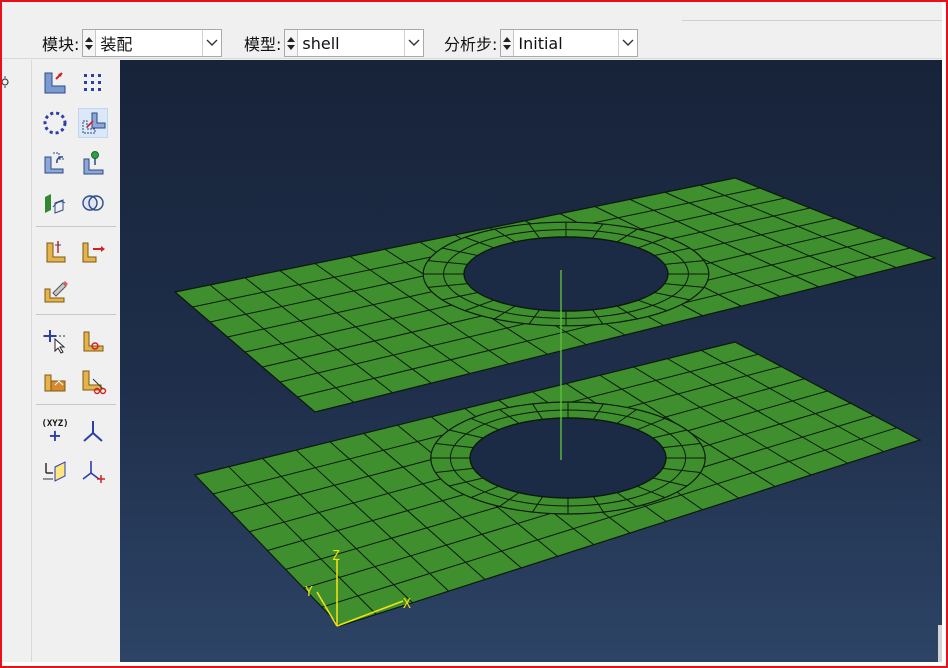  I want to click on query-pick-icon, so click(55, 341).